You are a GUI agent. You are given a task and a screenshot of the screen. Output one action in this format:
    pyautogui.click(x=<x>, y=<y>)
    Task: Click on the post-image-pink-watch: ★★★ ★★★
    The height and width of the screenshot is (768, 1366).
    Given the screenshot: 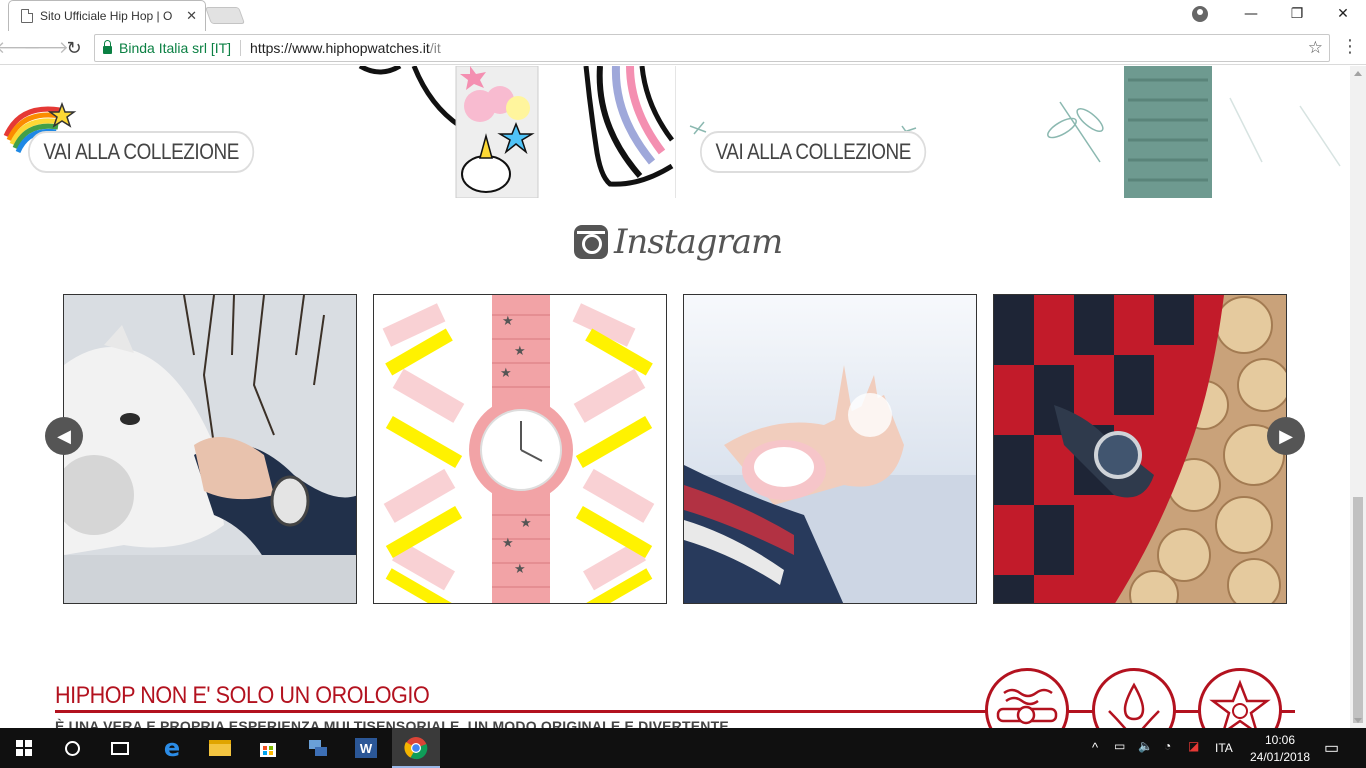 What is the action you would take?
    pyautogui.click(x=520, y=449)
    